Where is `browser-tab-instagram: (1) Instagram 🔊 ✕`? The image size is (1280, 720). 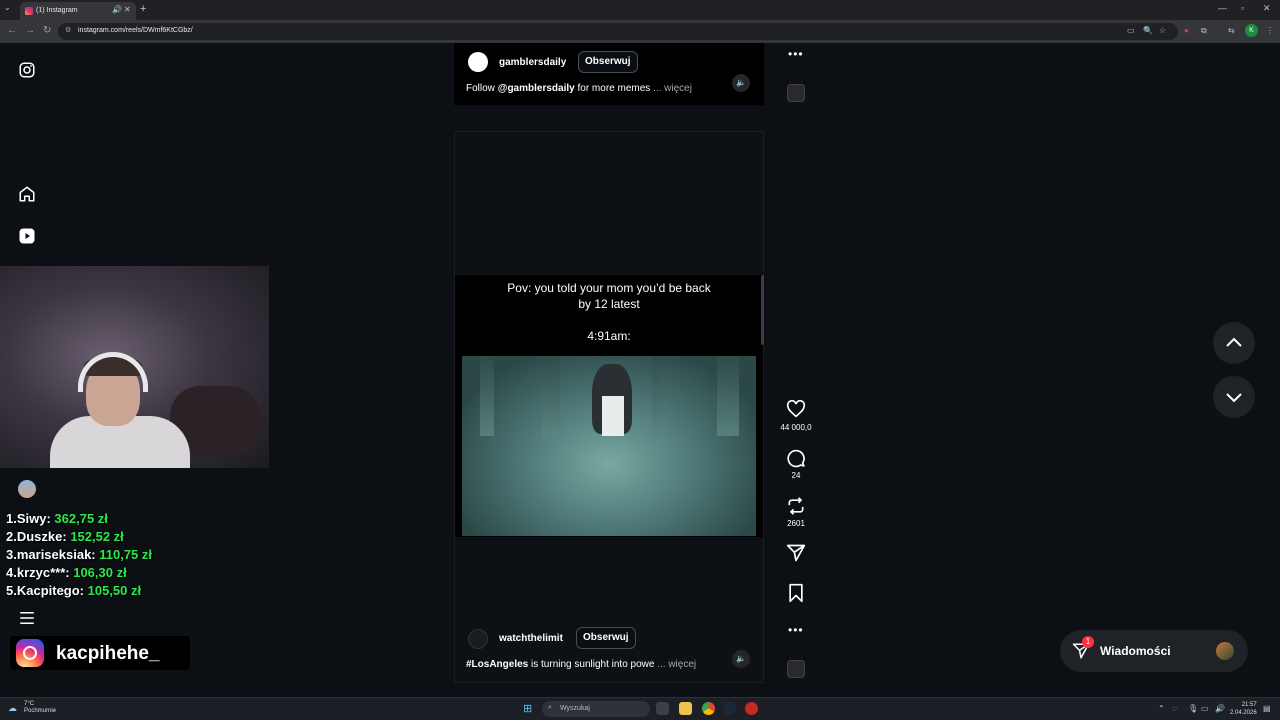 browser-tab-instagram: (1) Instagram 🔊 ✕ is located at coordinates (78, 11).